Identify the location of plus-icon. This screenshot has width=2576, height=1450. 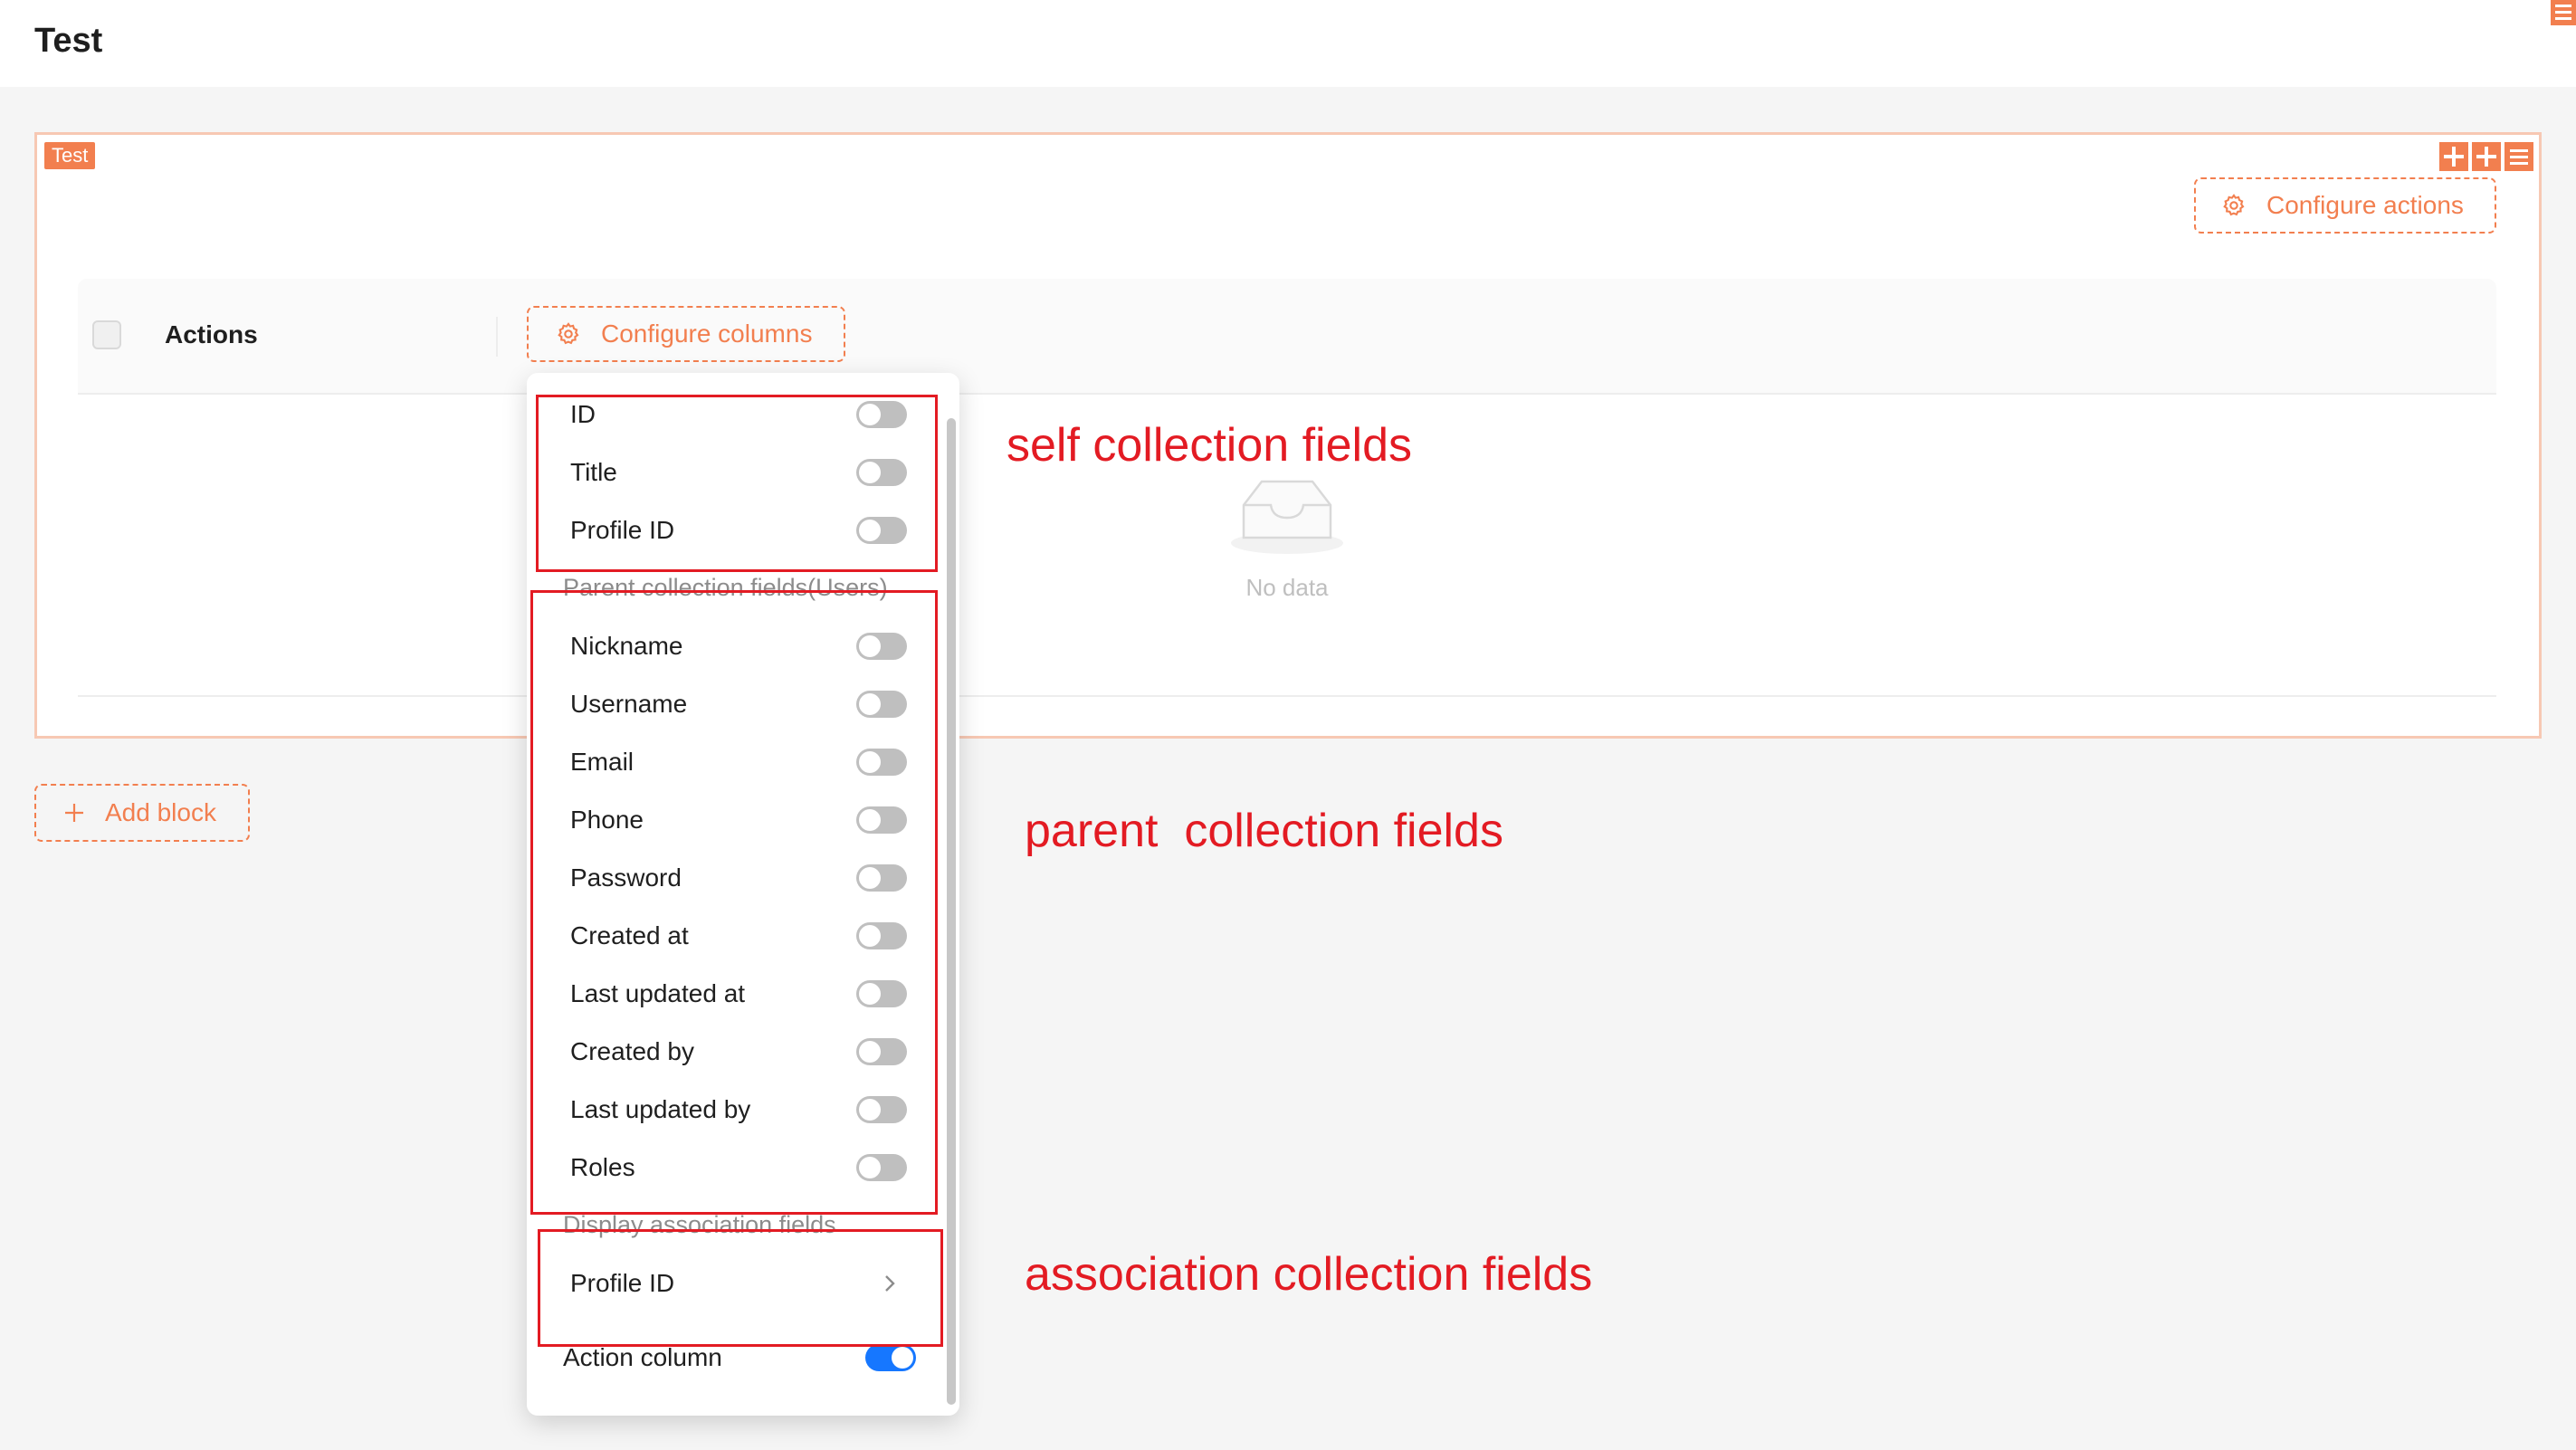
(74, 813).